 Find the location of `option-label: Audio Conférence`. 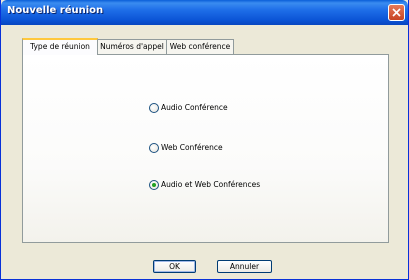

option-label: Audio Conférence is located at coordinates (194, 107).